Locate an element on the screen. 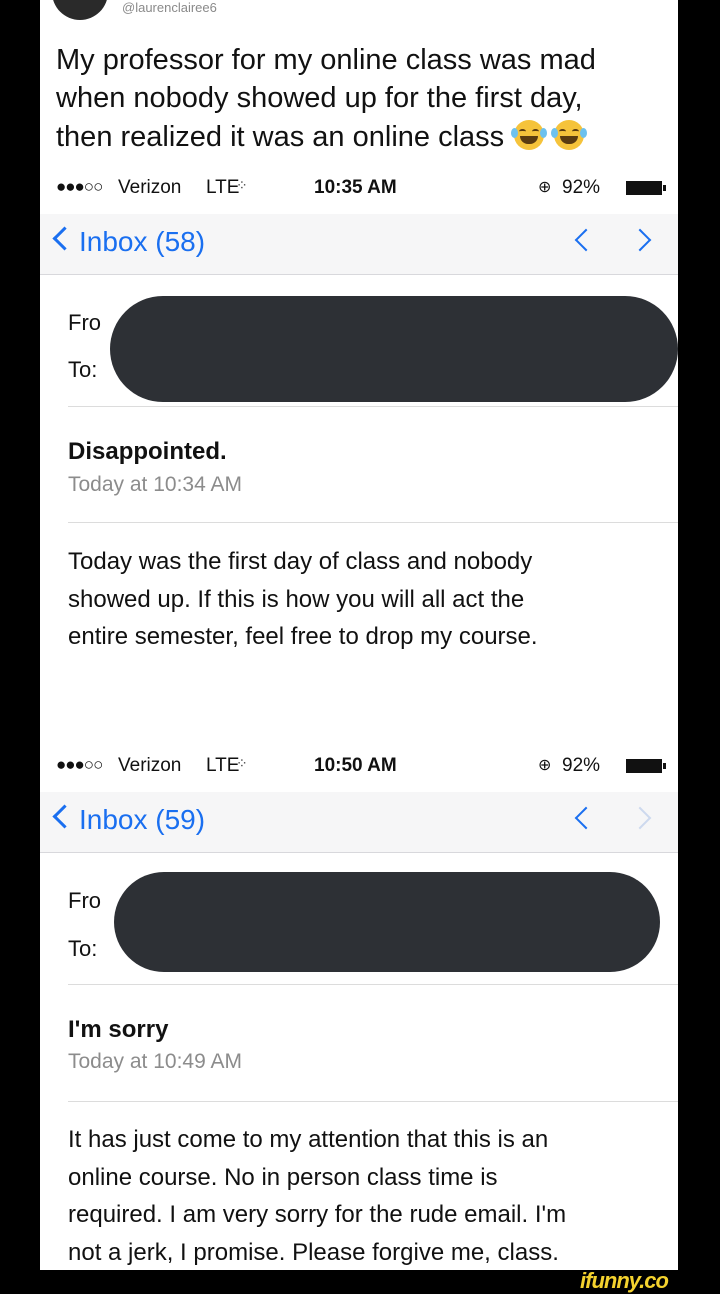  status-bar: ●●●○○ Verizon LTE ⁘ 10:35 AM ⊕ 92% is located at coordinates (359, 189).